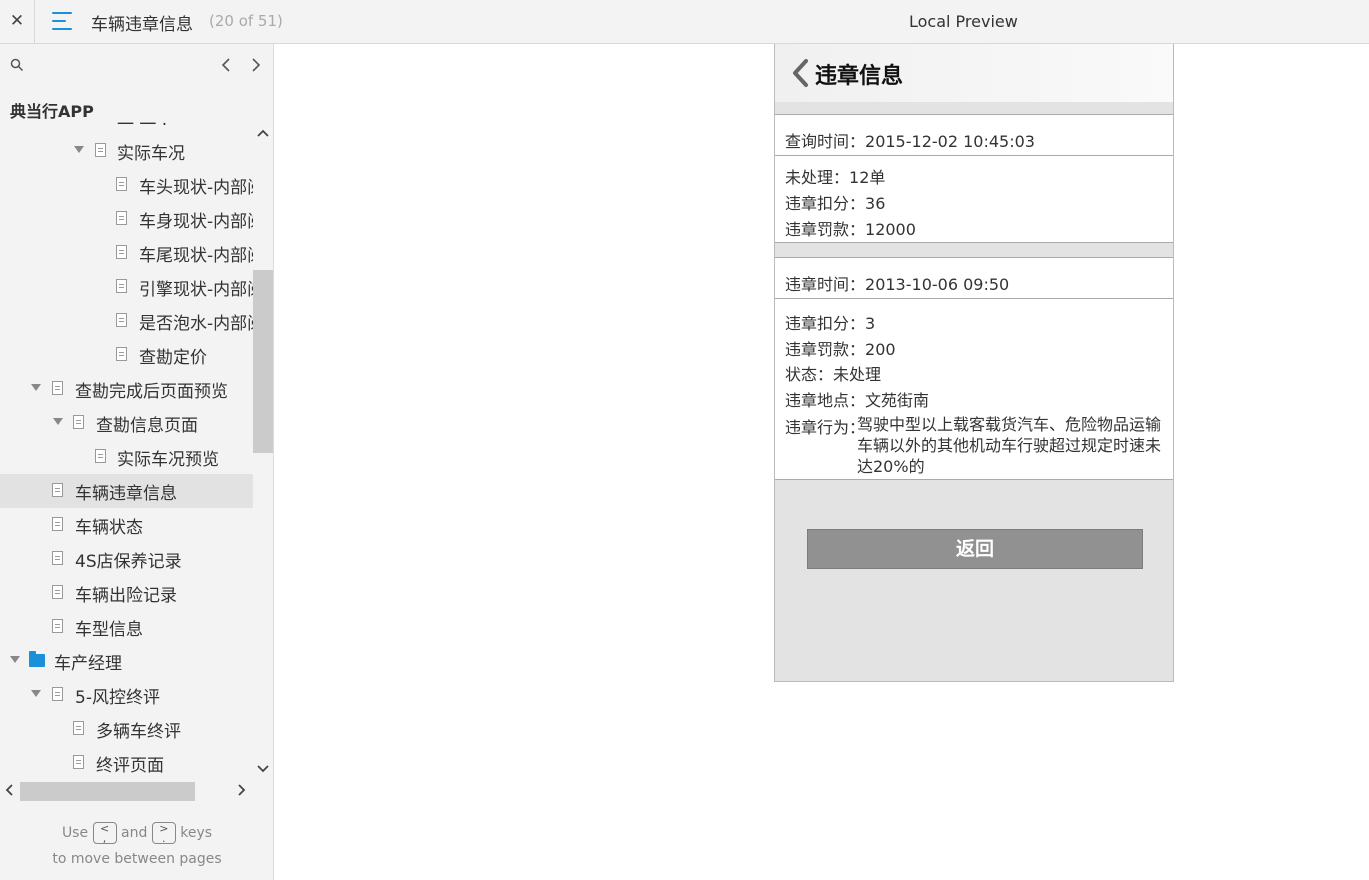 The width and height of the screenshot is (1369, 880). Describe the element at coordinates (62, 21) in the screenshot. I see `menu-icon` at that location.